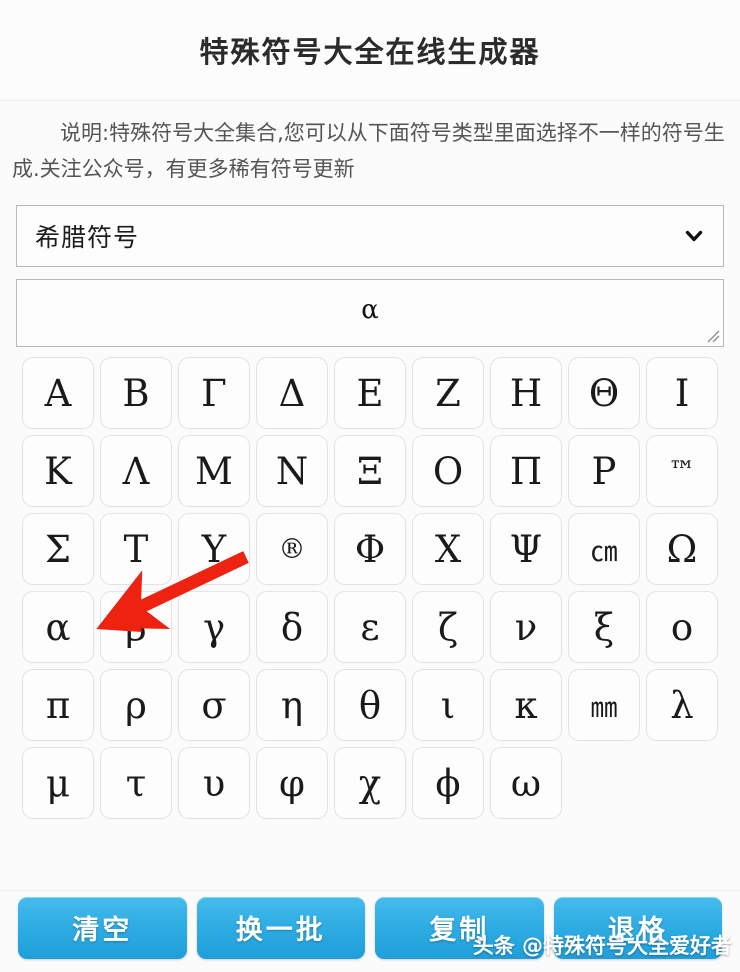 This screenshot has width=740, height=972. Describe the element at coordinates (370, 931) in the screenshot. I see `action-bar: 清空 换一批 复制 退格` at that location.